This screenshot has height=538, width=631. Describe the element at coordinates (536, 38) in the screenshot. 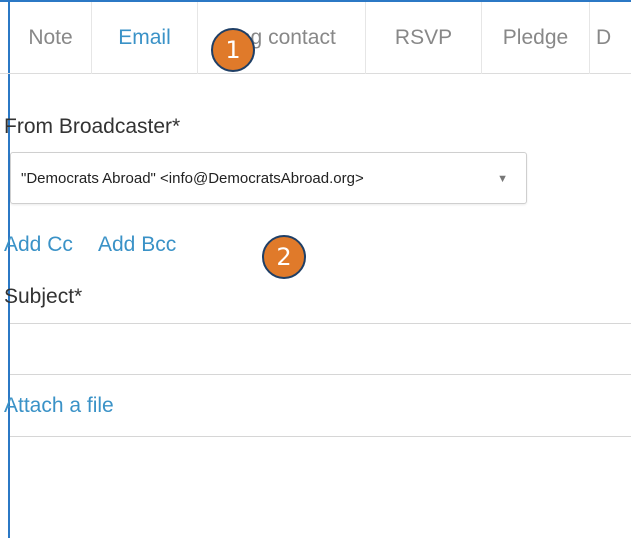

I see `tab-pledge: Pledge` at that location.